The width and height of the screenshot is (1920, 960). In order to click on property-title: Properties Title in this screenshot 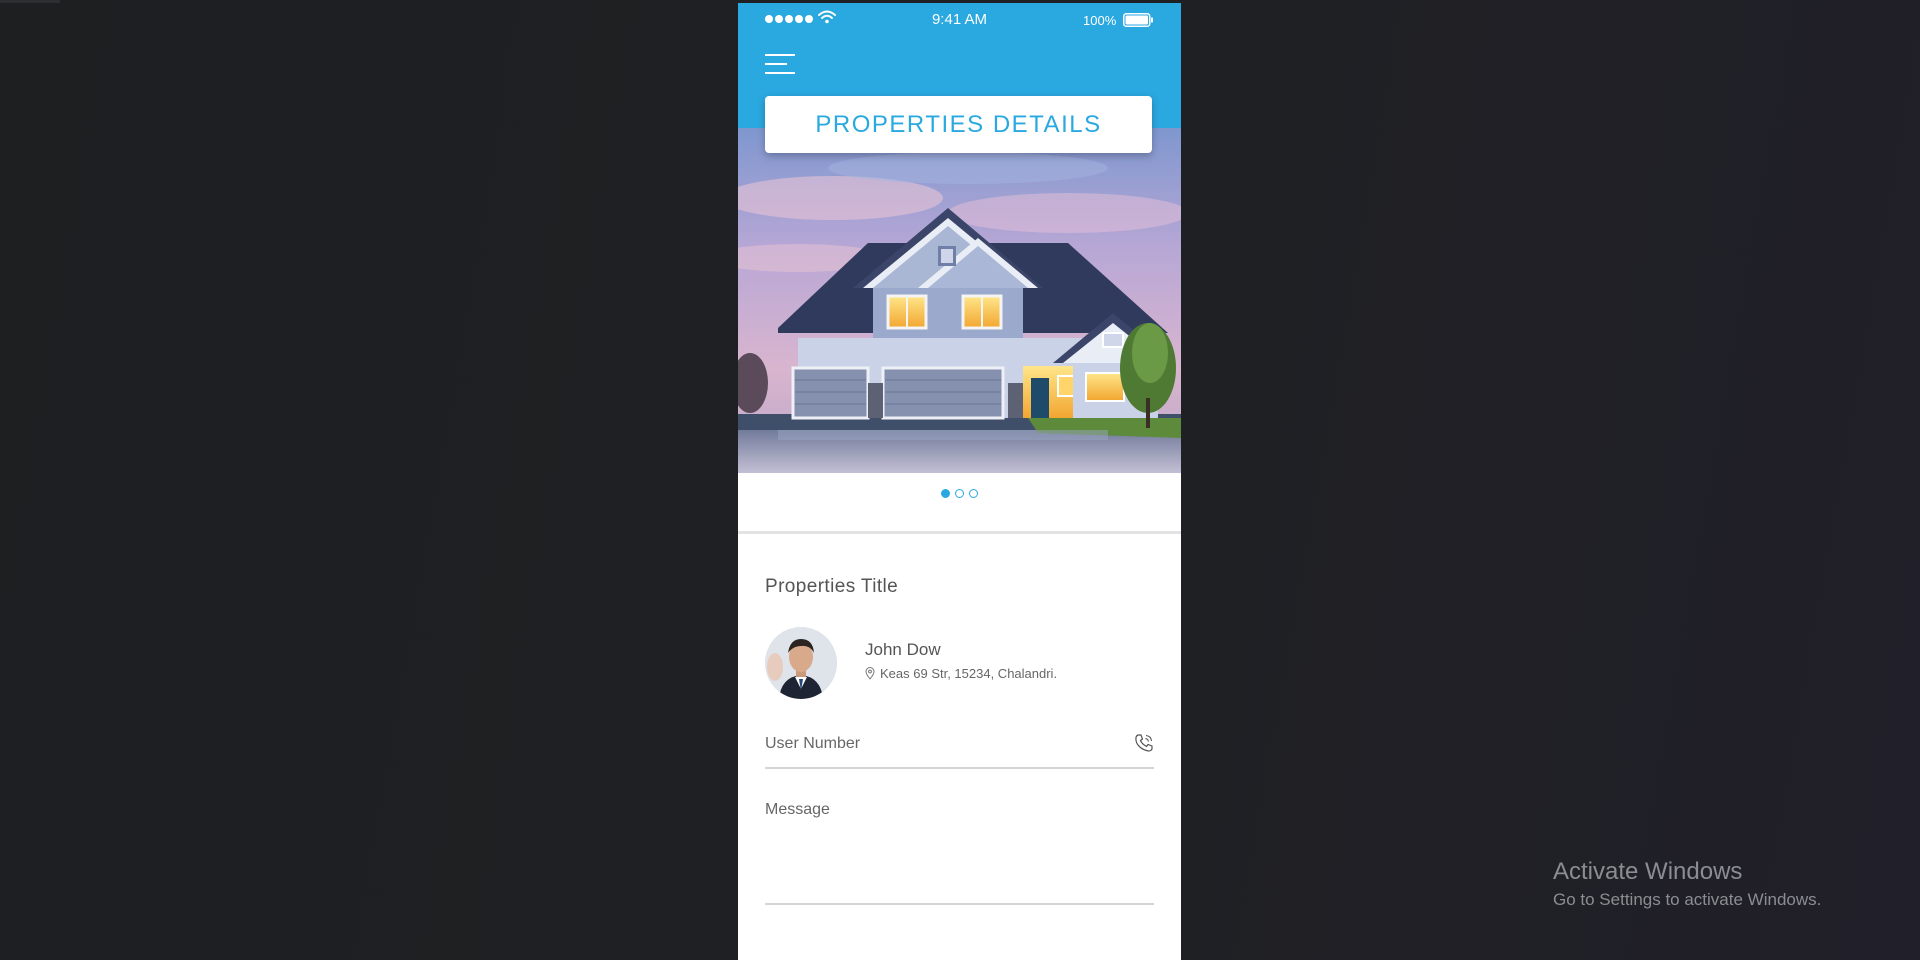, I will do `click(832, 586)`.